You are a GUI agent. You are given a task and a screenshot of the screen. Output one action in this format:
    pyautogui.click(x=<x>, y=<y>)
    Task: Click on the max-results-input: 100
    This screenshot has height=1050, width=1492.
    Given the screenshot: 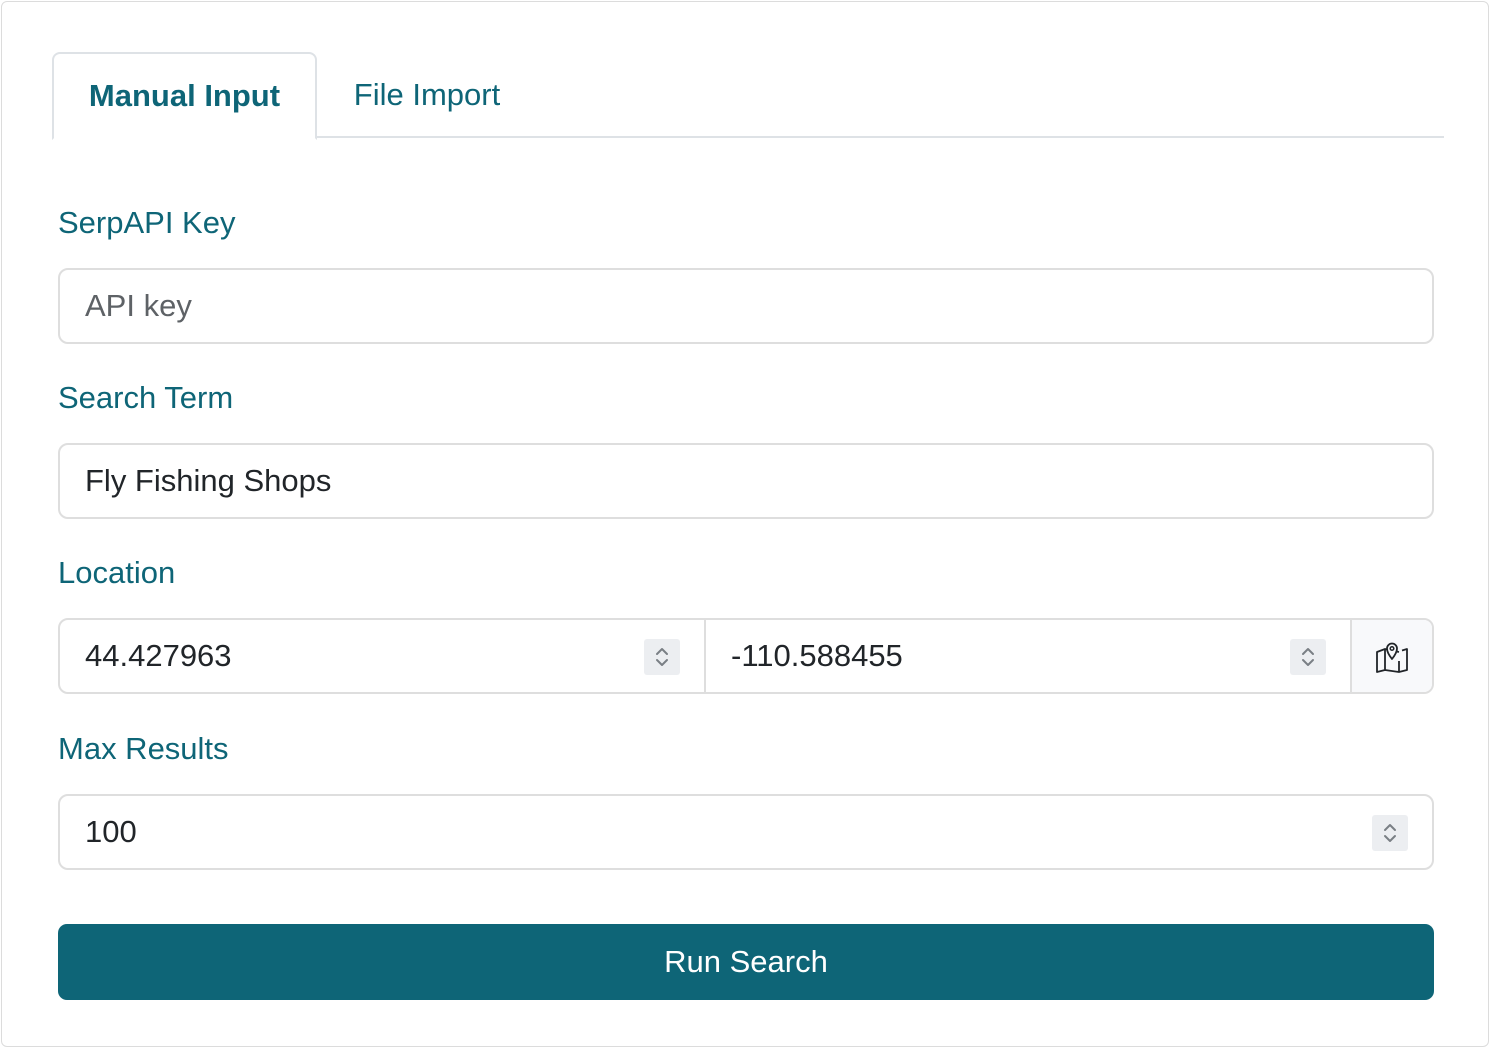 What is the action you would take?
    pyautogui.click(x=746, y=832)
    